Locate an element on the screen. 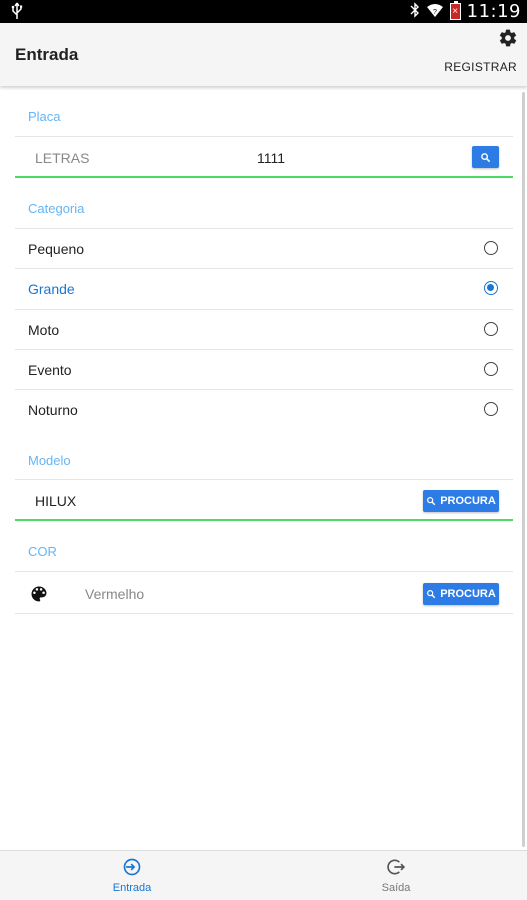  placa-numbers-input: 1111 is located at coordinates (271, 158).